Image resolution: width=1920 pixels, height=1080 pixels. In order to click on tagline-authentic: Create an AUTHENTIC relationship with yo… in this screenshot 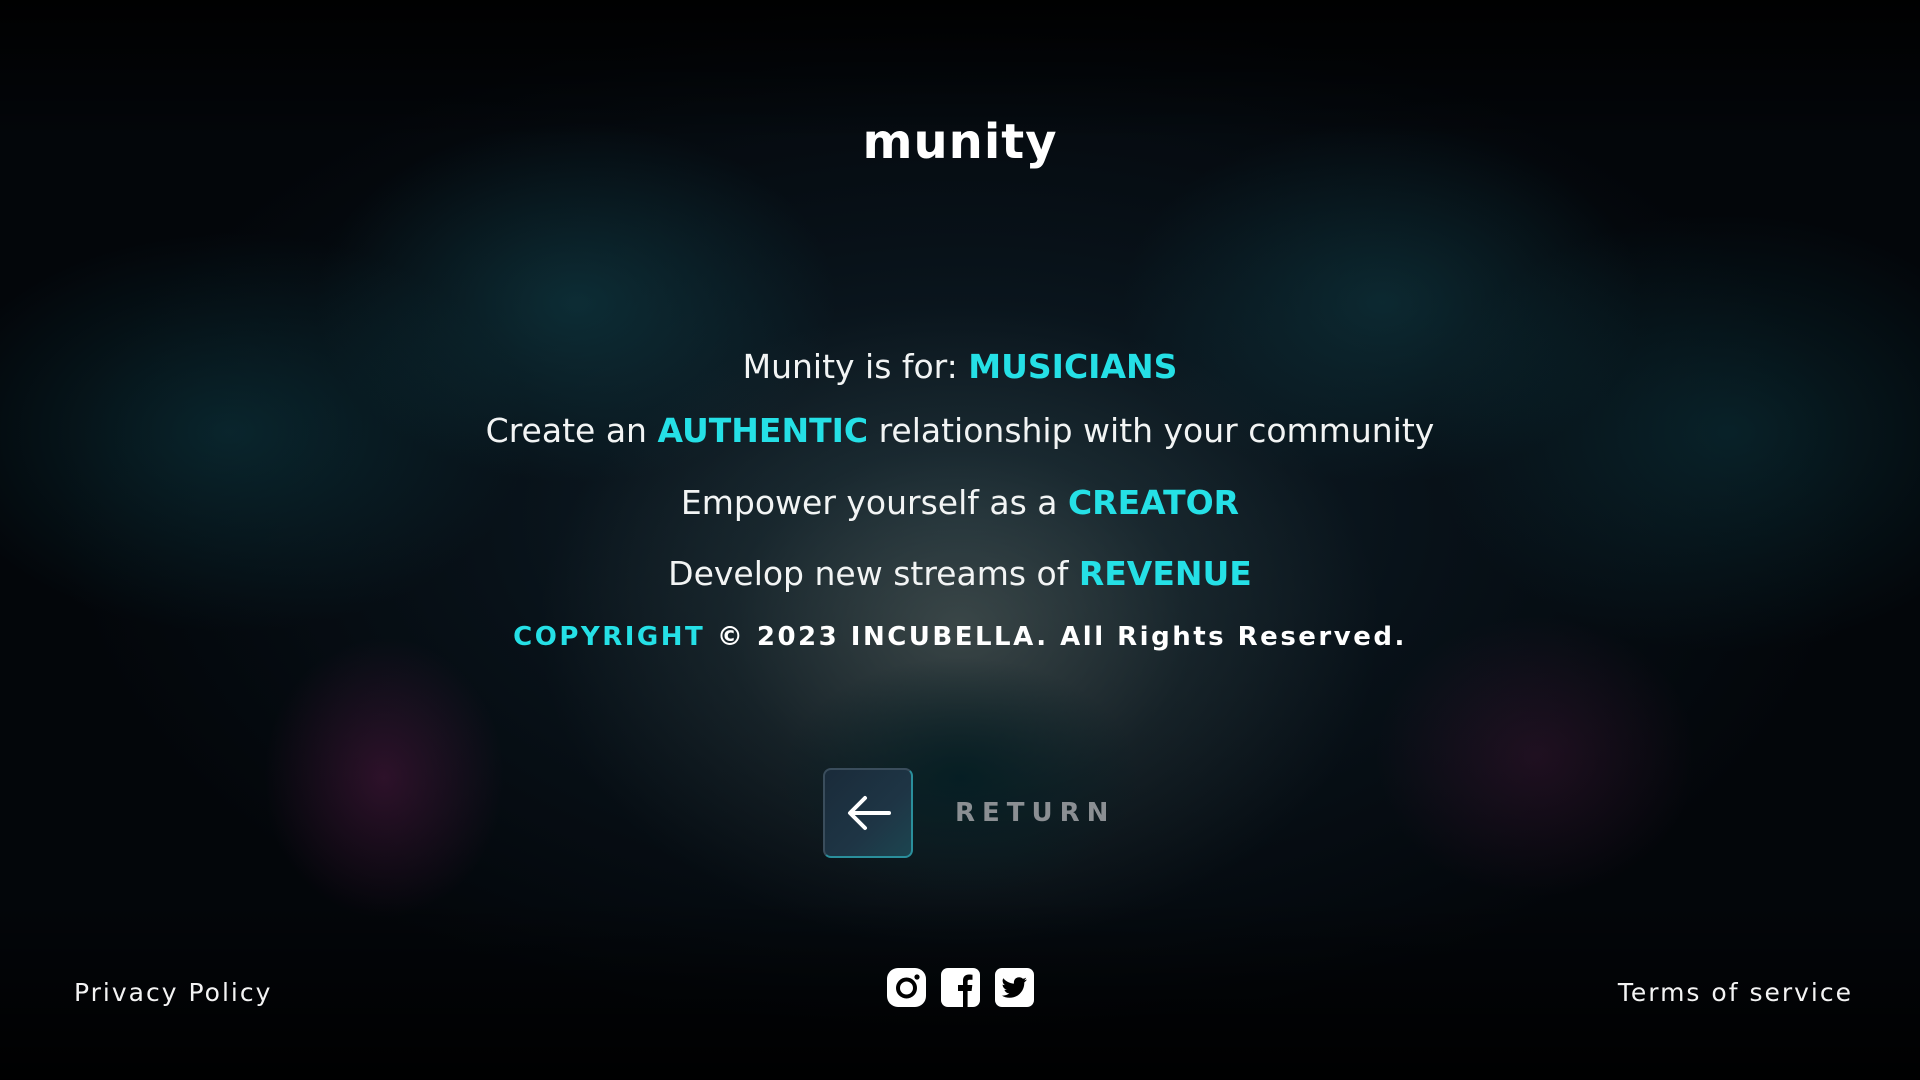, I will do `click(960, 431)`.